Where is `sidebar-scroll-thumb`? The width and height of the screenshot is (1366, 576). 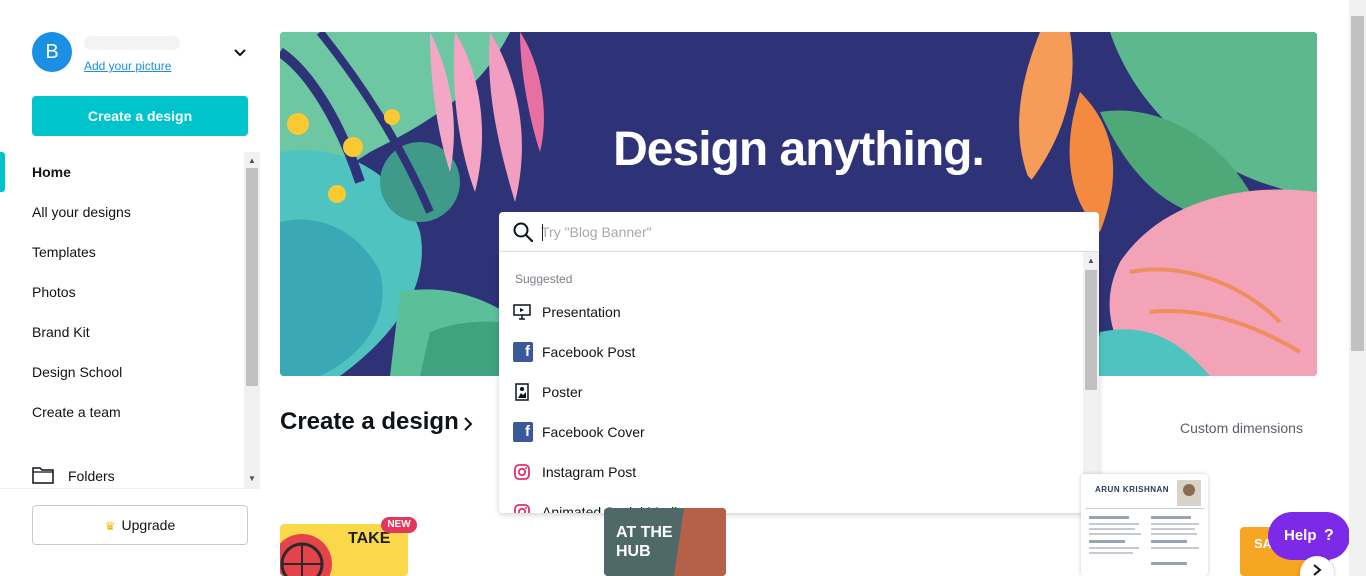 sidebar-scroll-thumb is located at coordinates (252, 277).